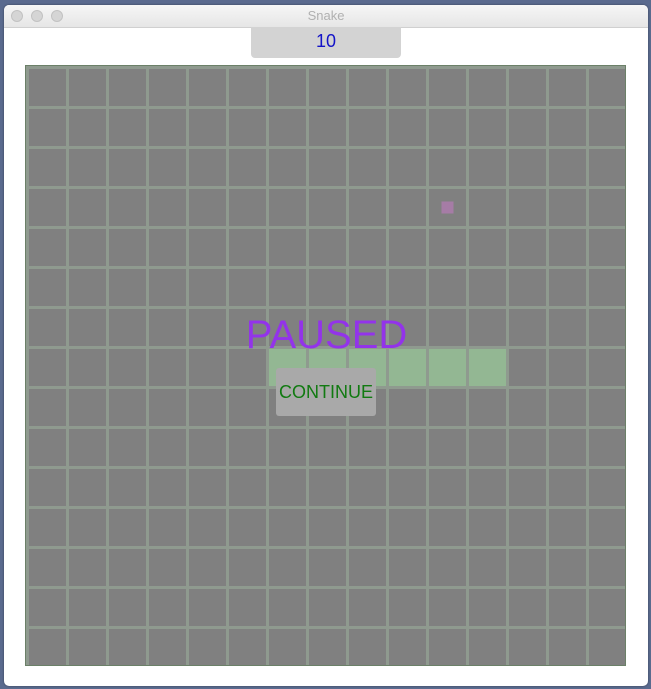 This screenshot has width=651, height=689. I want to click on window-title: Snake, so click(326, 15).